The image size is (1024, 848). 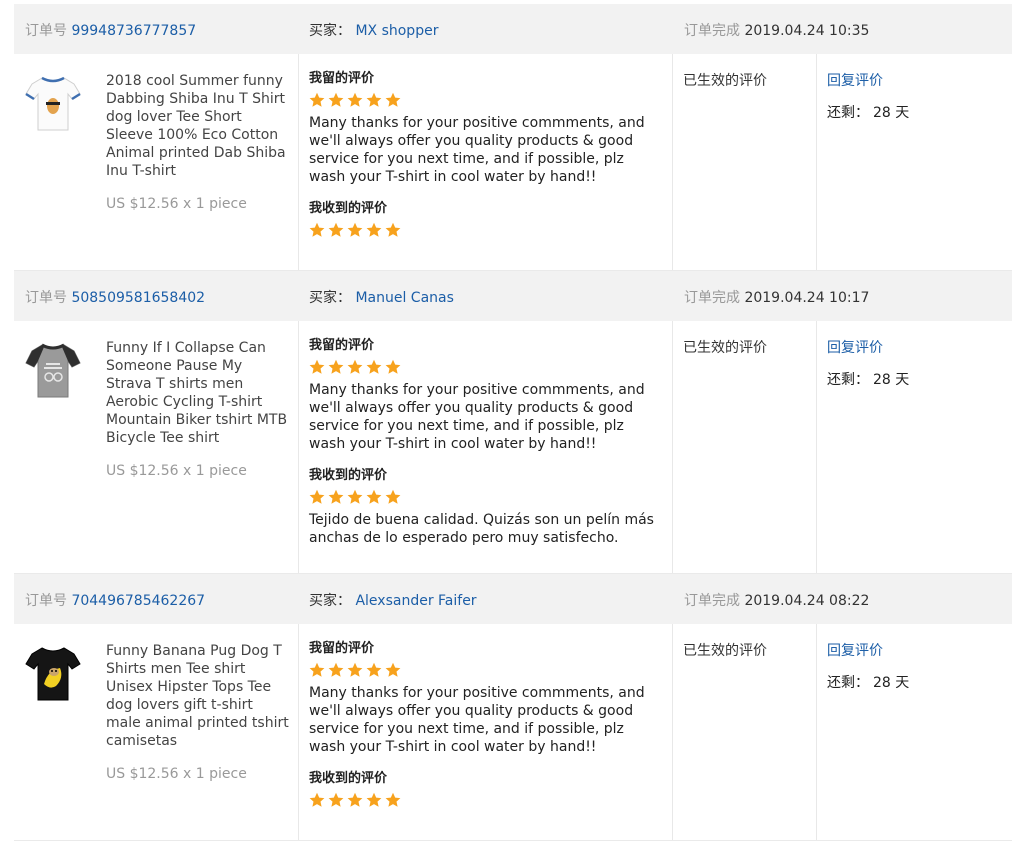 What do you see at coordinates (396, 31) in the screenshot?
I see `buyer-name-link: MX shopper` at bounding box center [396, 31].